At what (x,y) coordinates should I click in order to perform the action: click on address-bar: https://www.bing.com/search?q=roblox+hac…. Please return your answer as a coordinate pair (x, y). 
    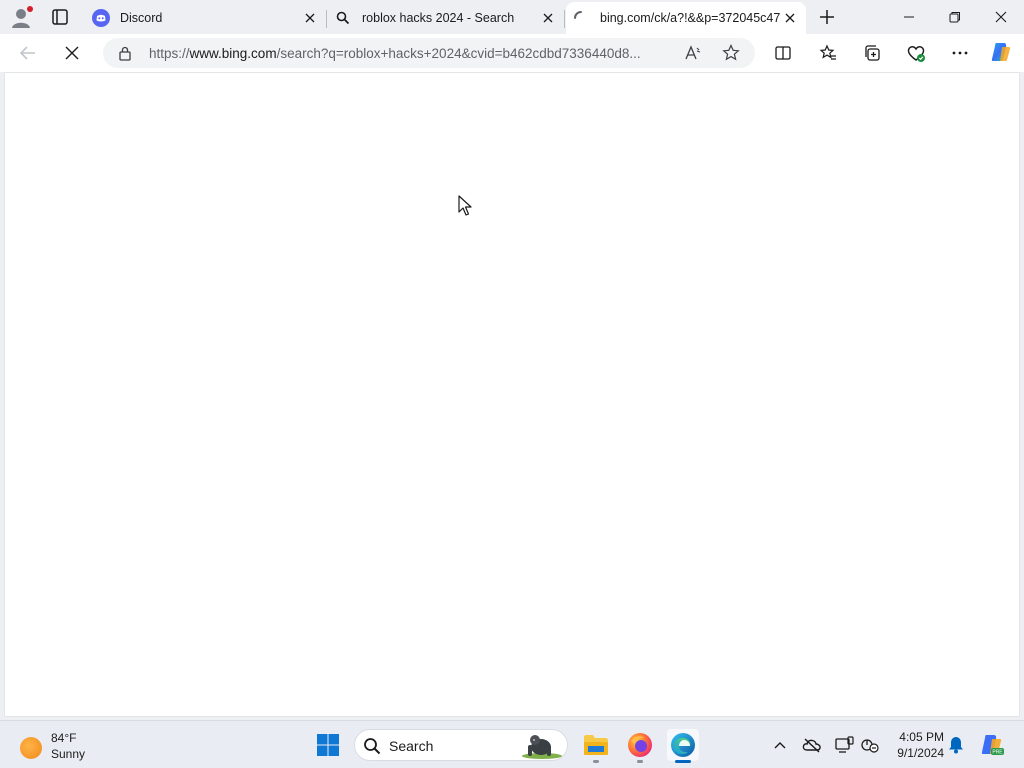
    Looking at the image, I should click on (429, 53).